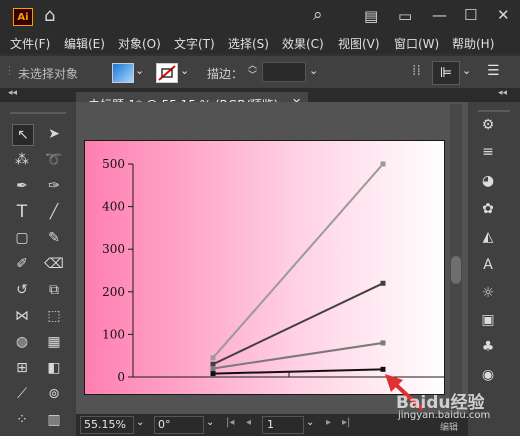 The height and width of the screenshot is (436, 520). Describe the element at coordinates (113, 334) in the screenshot. I see `y-tick-label: 100` at that location.